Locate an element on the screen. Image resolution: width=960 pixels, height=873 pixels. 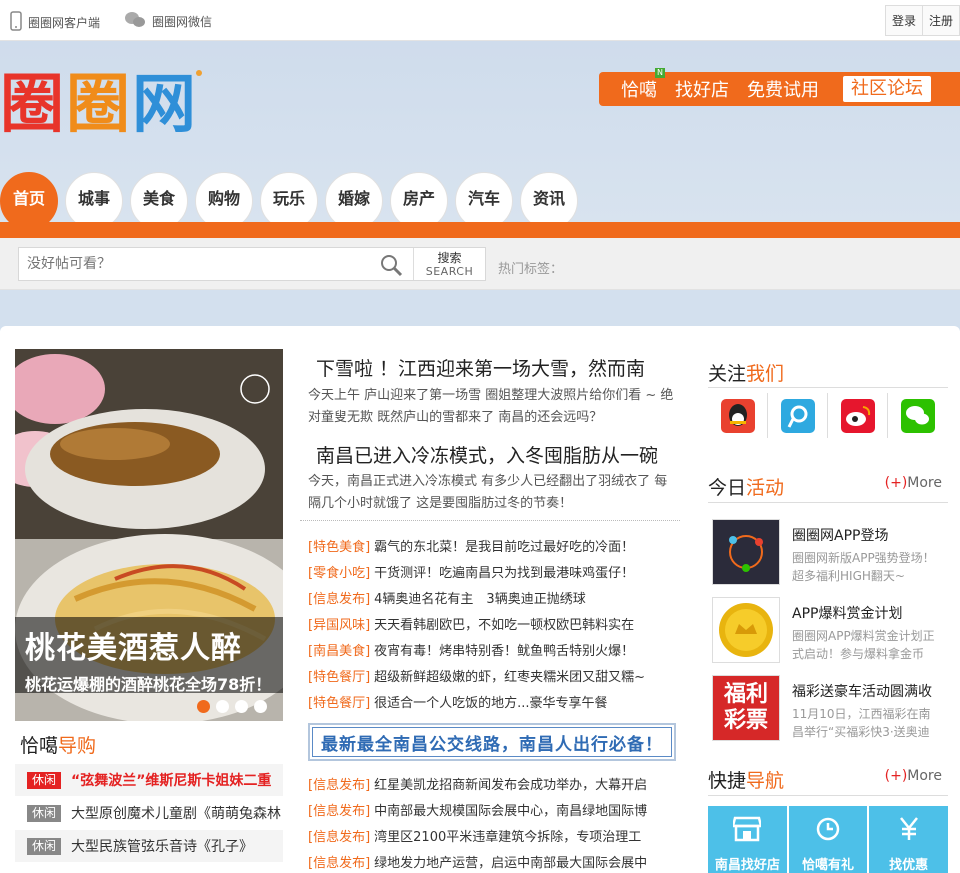
left-title-a: 恰噶 is located at coordinates (39, 746).